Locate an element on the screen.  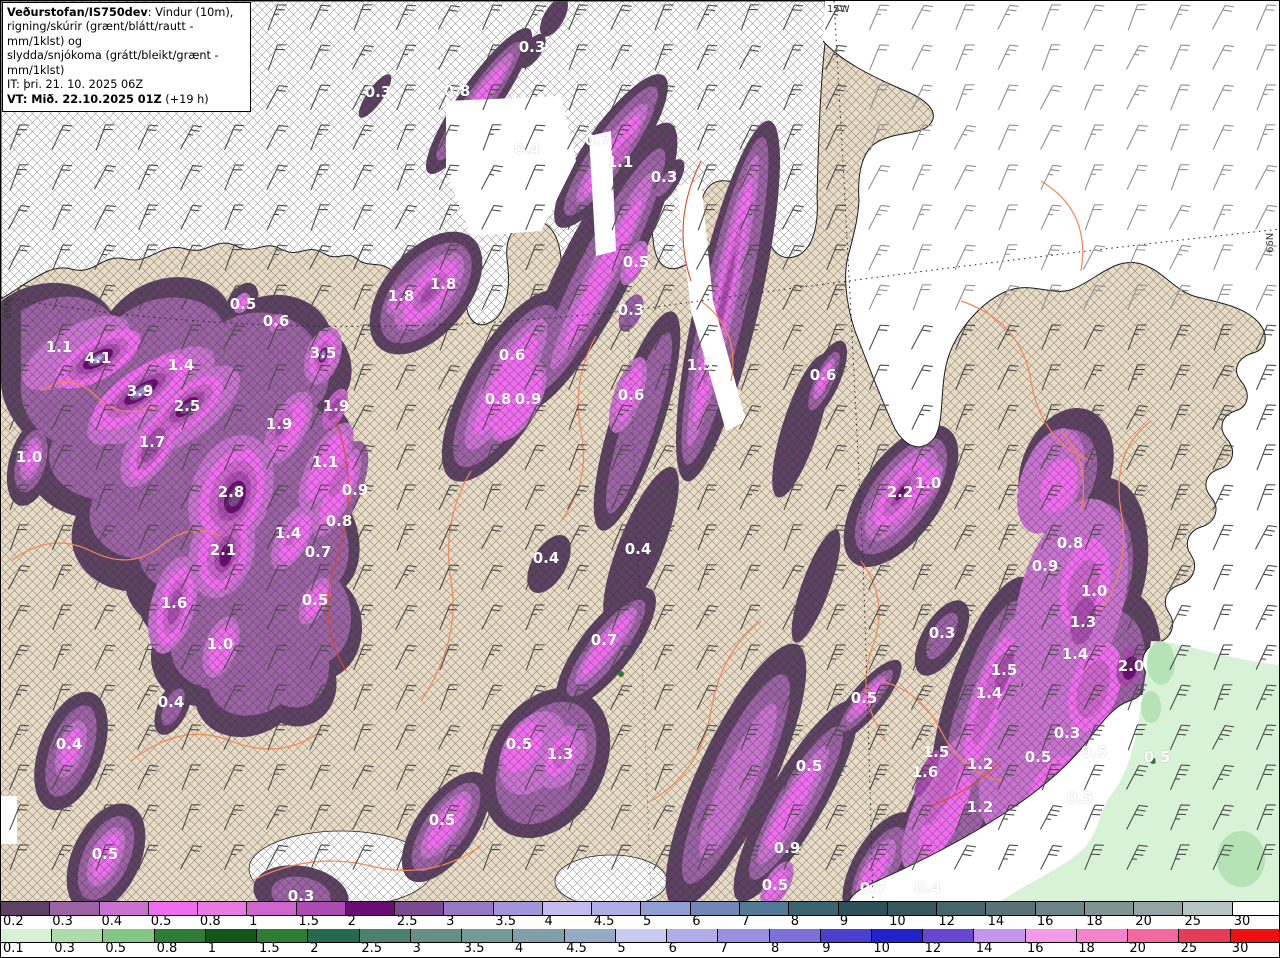
scale-tick-label: 0.8 is located at coordinates (167, 948).